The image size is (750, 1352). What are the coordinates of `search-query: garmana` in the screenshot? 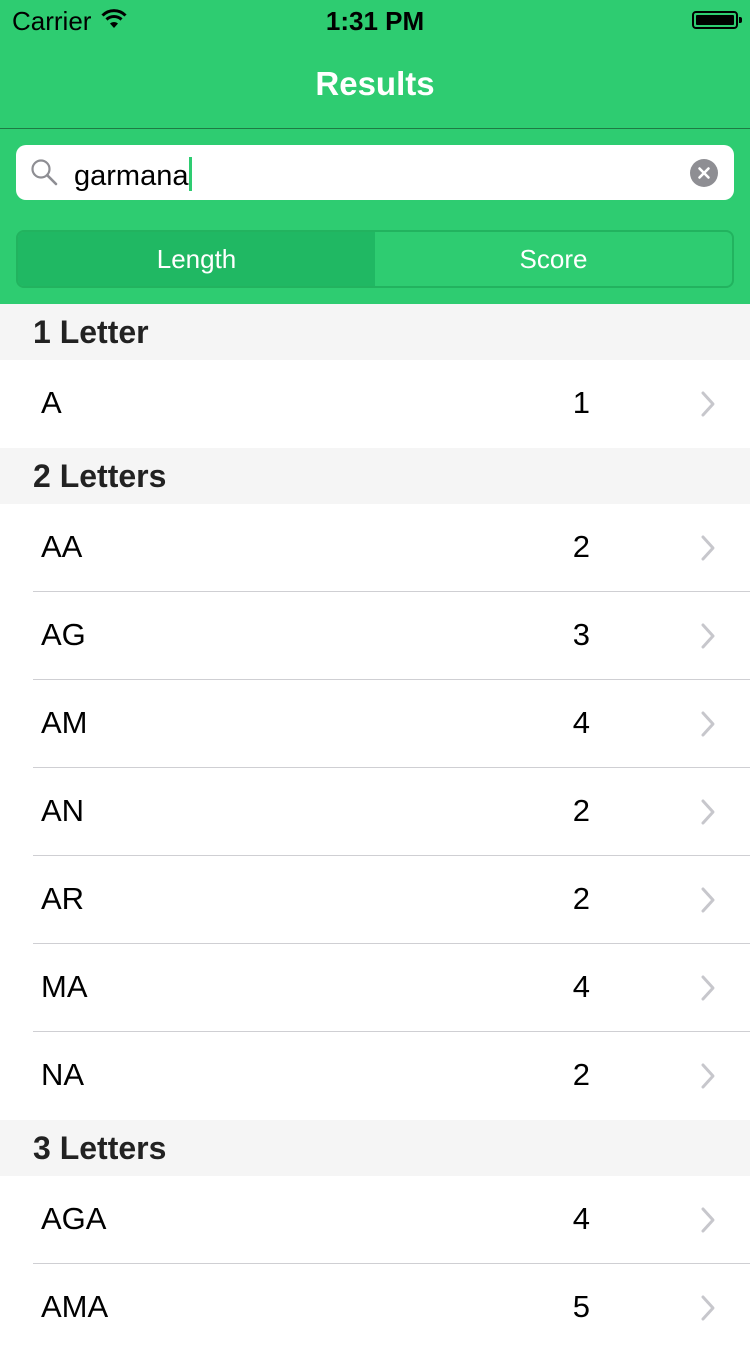 It's located at (131, 176).